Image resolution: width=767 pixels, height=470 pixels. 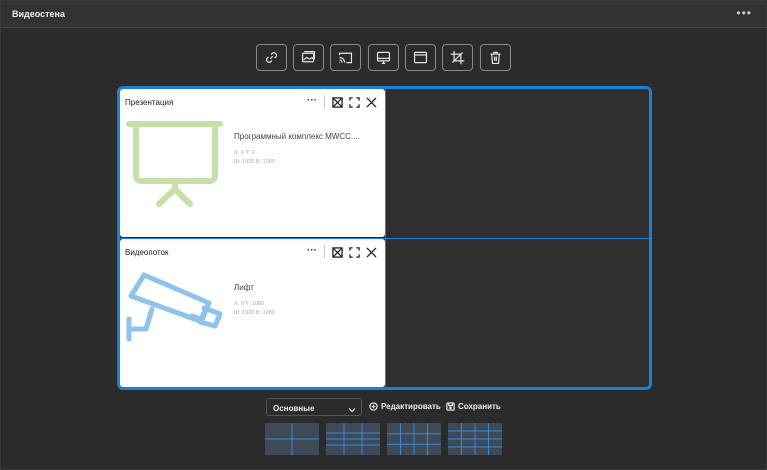 I want to click on link-icon, so click(x=271, y=57).